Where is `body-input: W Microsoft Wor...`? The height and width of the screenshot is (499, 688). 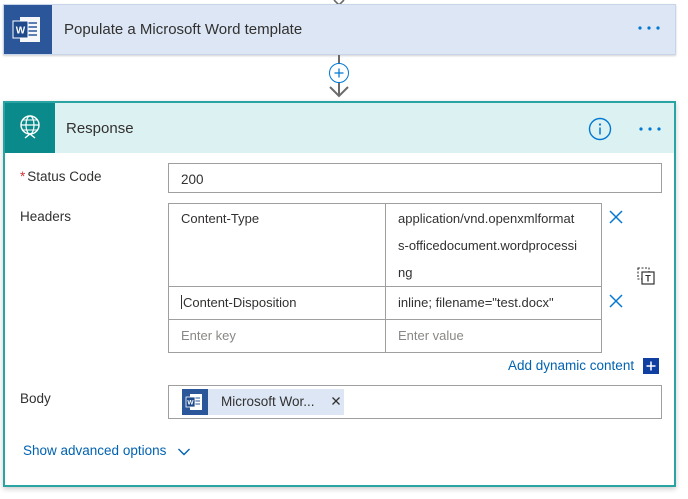 body-input: W Microsoft Wor... is located at coordinates (415, 402).